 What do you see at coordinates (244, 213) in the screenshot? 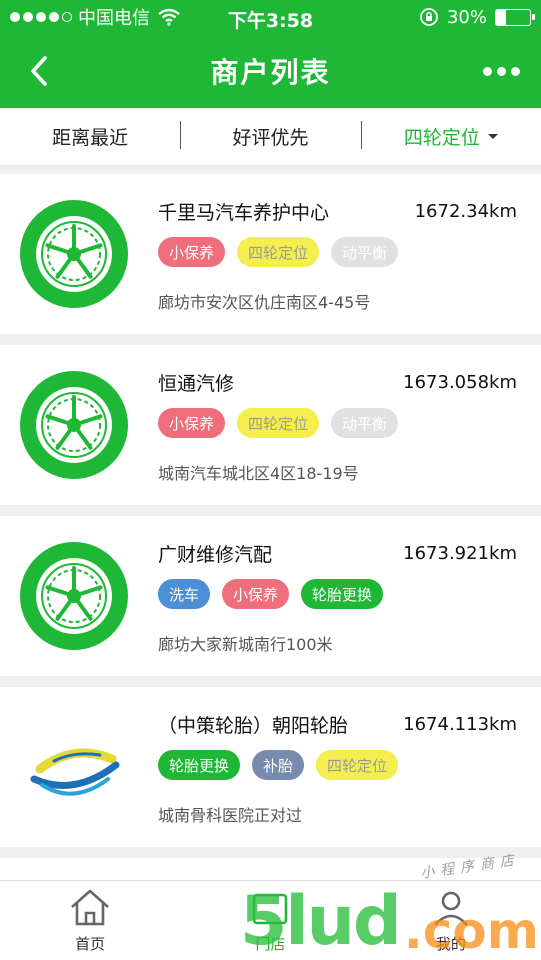
I see `shop-name: 千里马汽车养护中心` at bounding box center [244, 213].